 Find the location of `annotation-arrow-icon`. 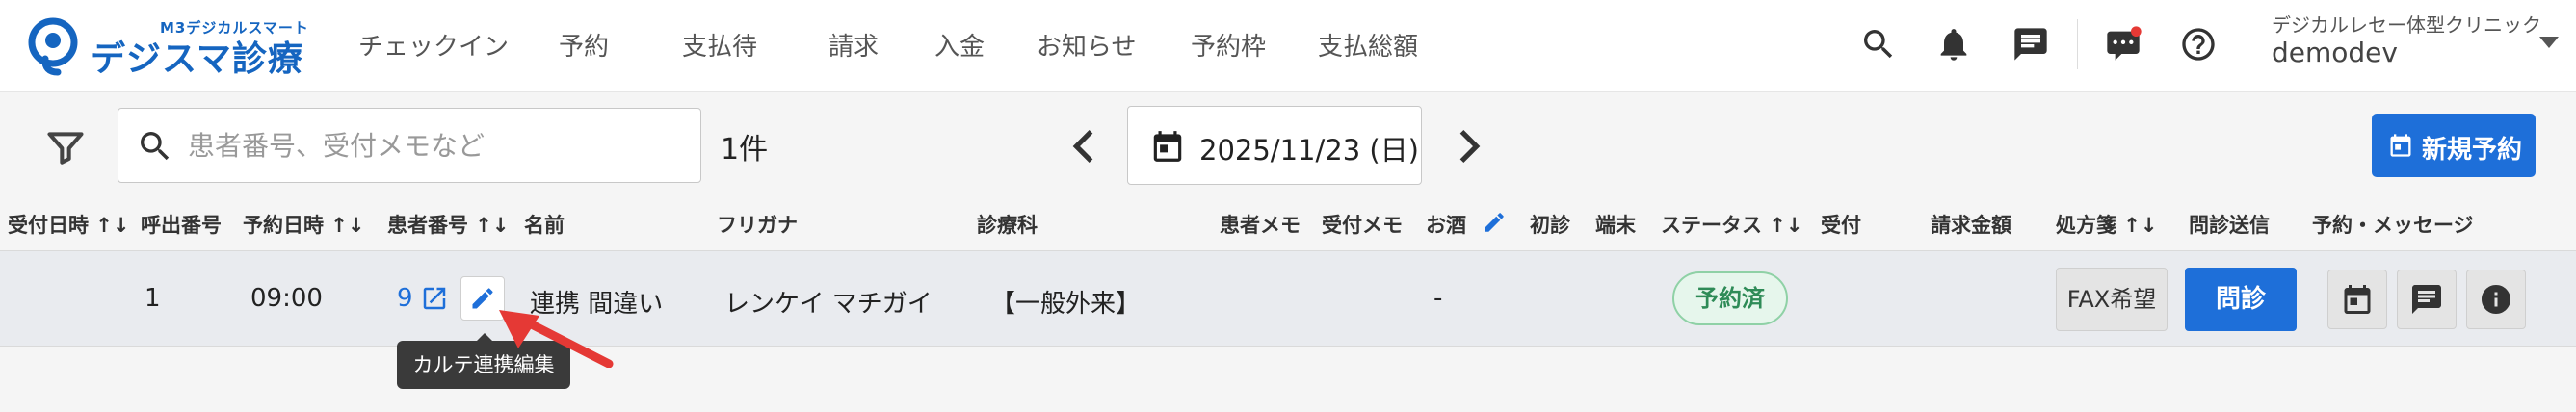

annotation-arrow-icon is located at coordinates (557, 339).